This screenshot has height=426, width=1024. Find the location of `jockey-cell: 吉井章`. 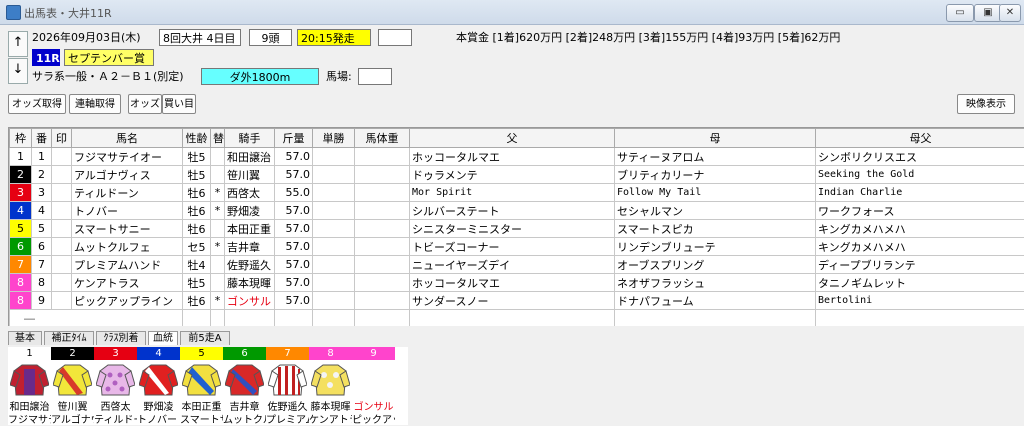

jockey-cell: 吉井章 is located at coordinates (250, 247).